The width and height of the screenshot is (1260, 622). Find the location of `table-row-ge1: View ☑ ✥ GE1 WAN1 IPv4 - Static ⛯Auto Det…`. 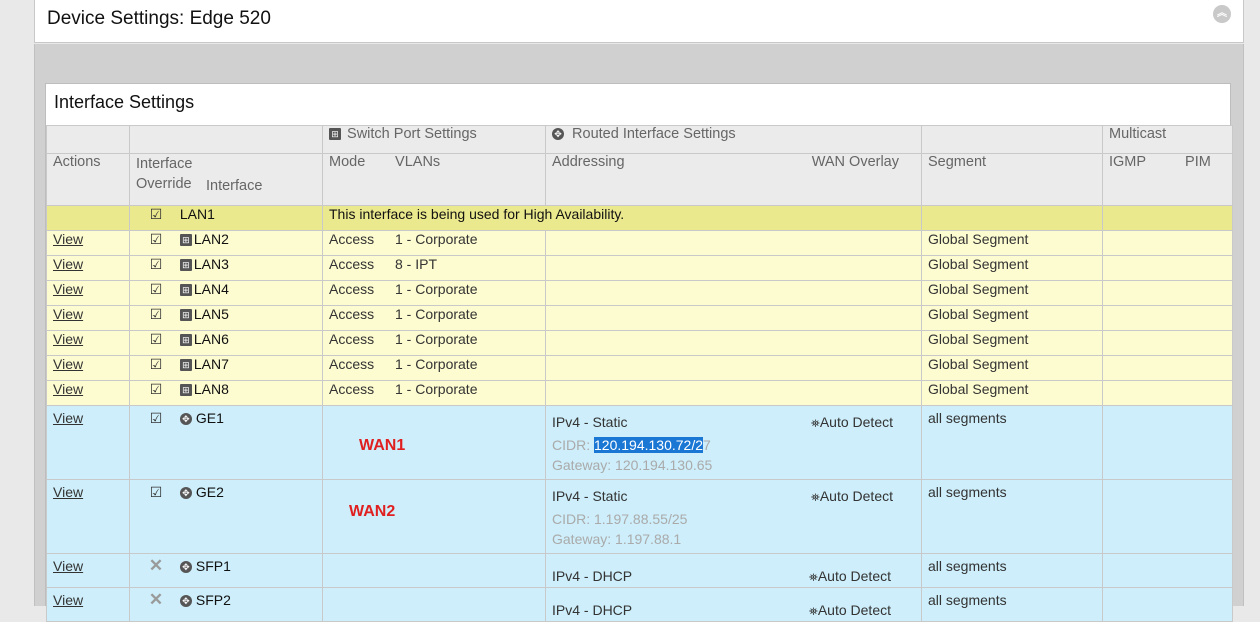

table-row-ge1: View ☑ ✥ GE1 WAN1 IPv4 - Static ⛯Auto Det… is located at coordinates (639, 442).